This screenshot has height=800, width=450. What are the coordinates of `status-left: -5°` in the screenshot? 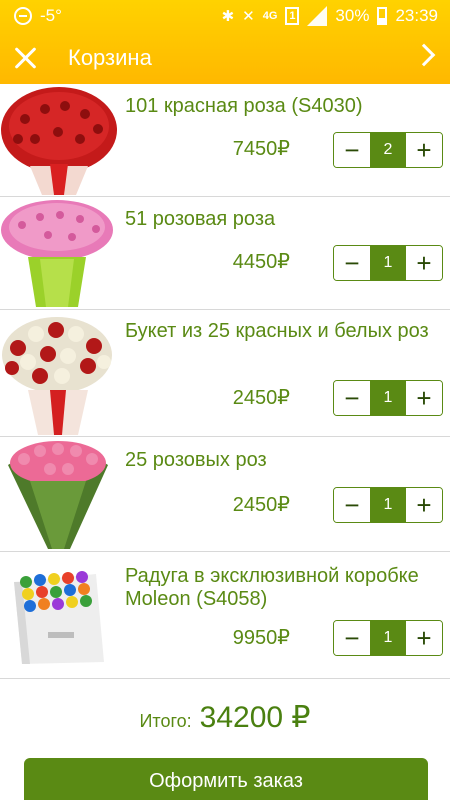 It's located at (38, 16).